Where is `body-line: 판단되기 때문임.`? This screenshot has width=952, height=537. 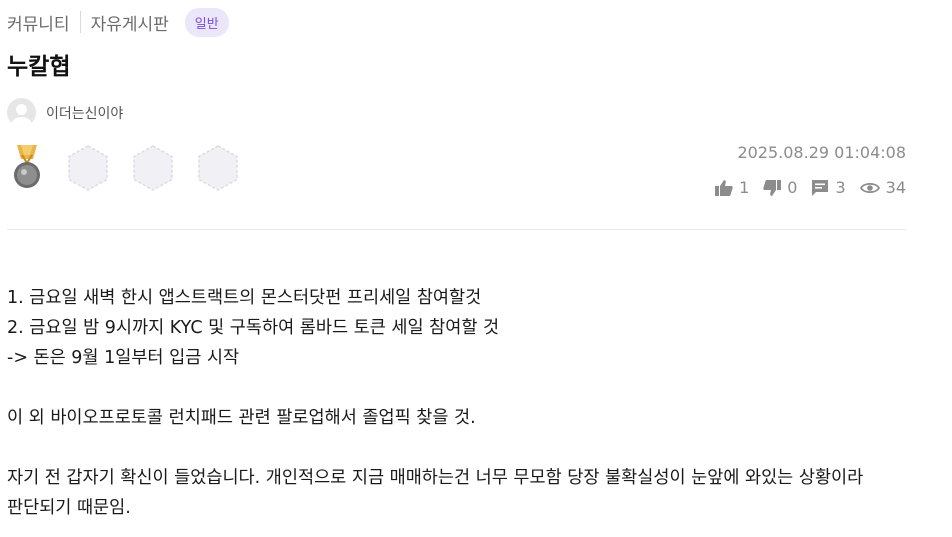
body-line: 판단되기 때문임. is located at coordinates (69, 508).